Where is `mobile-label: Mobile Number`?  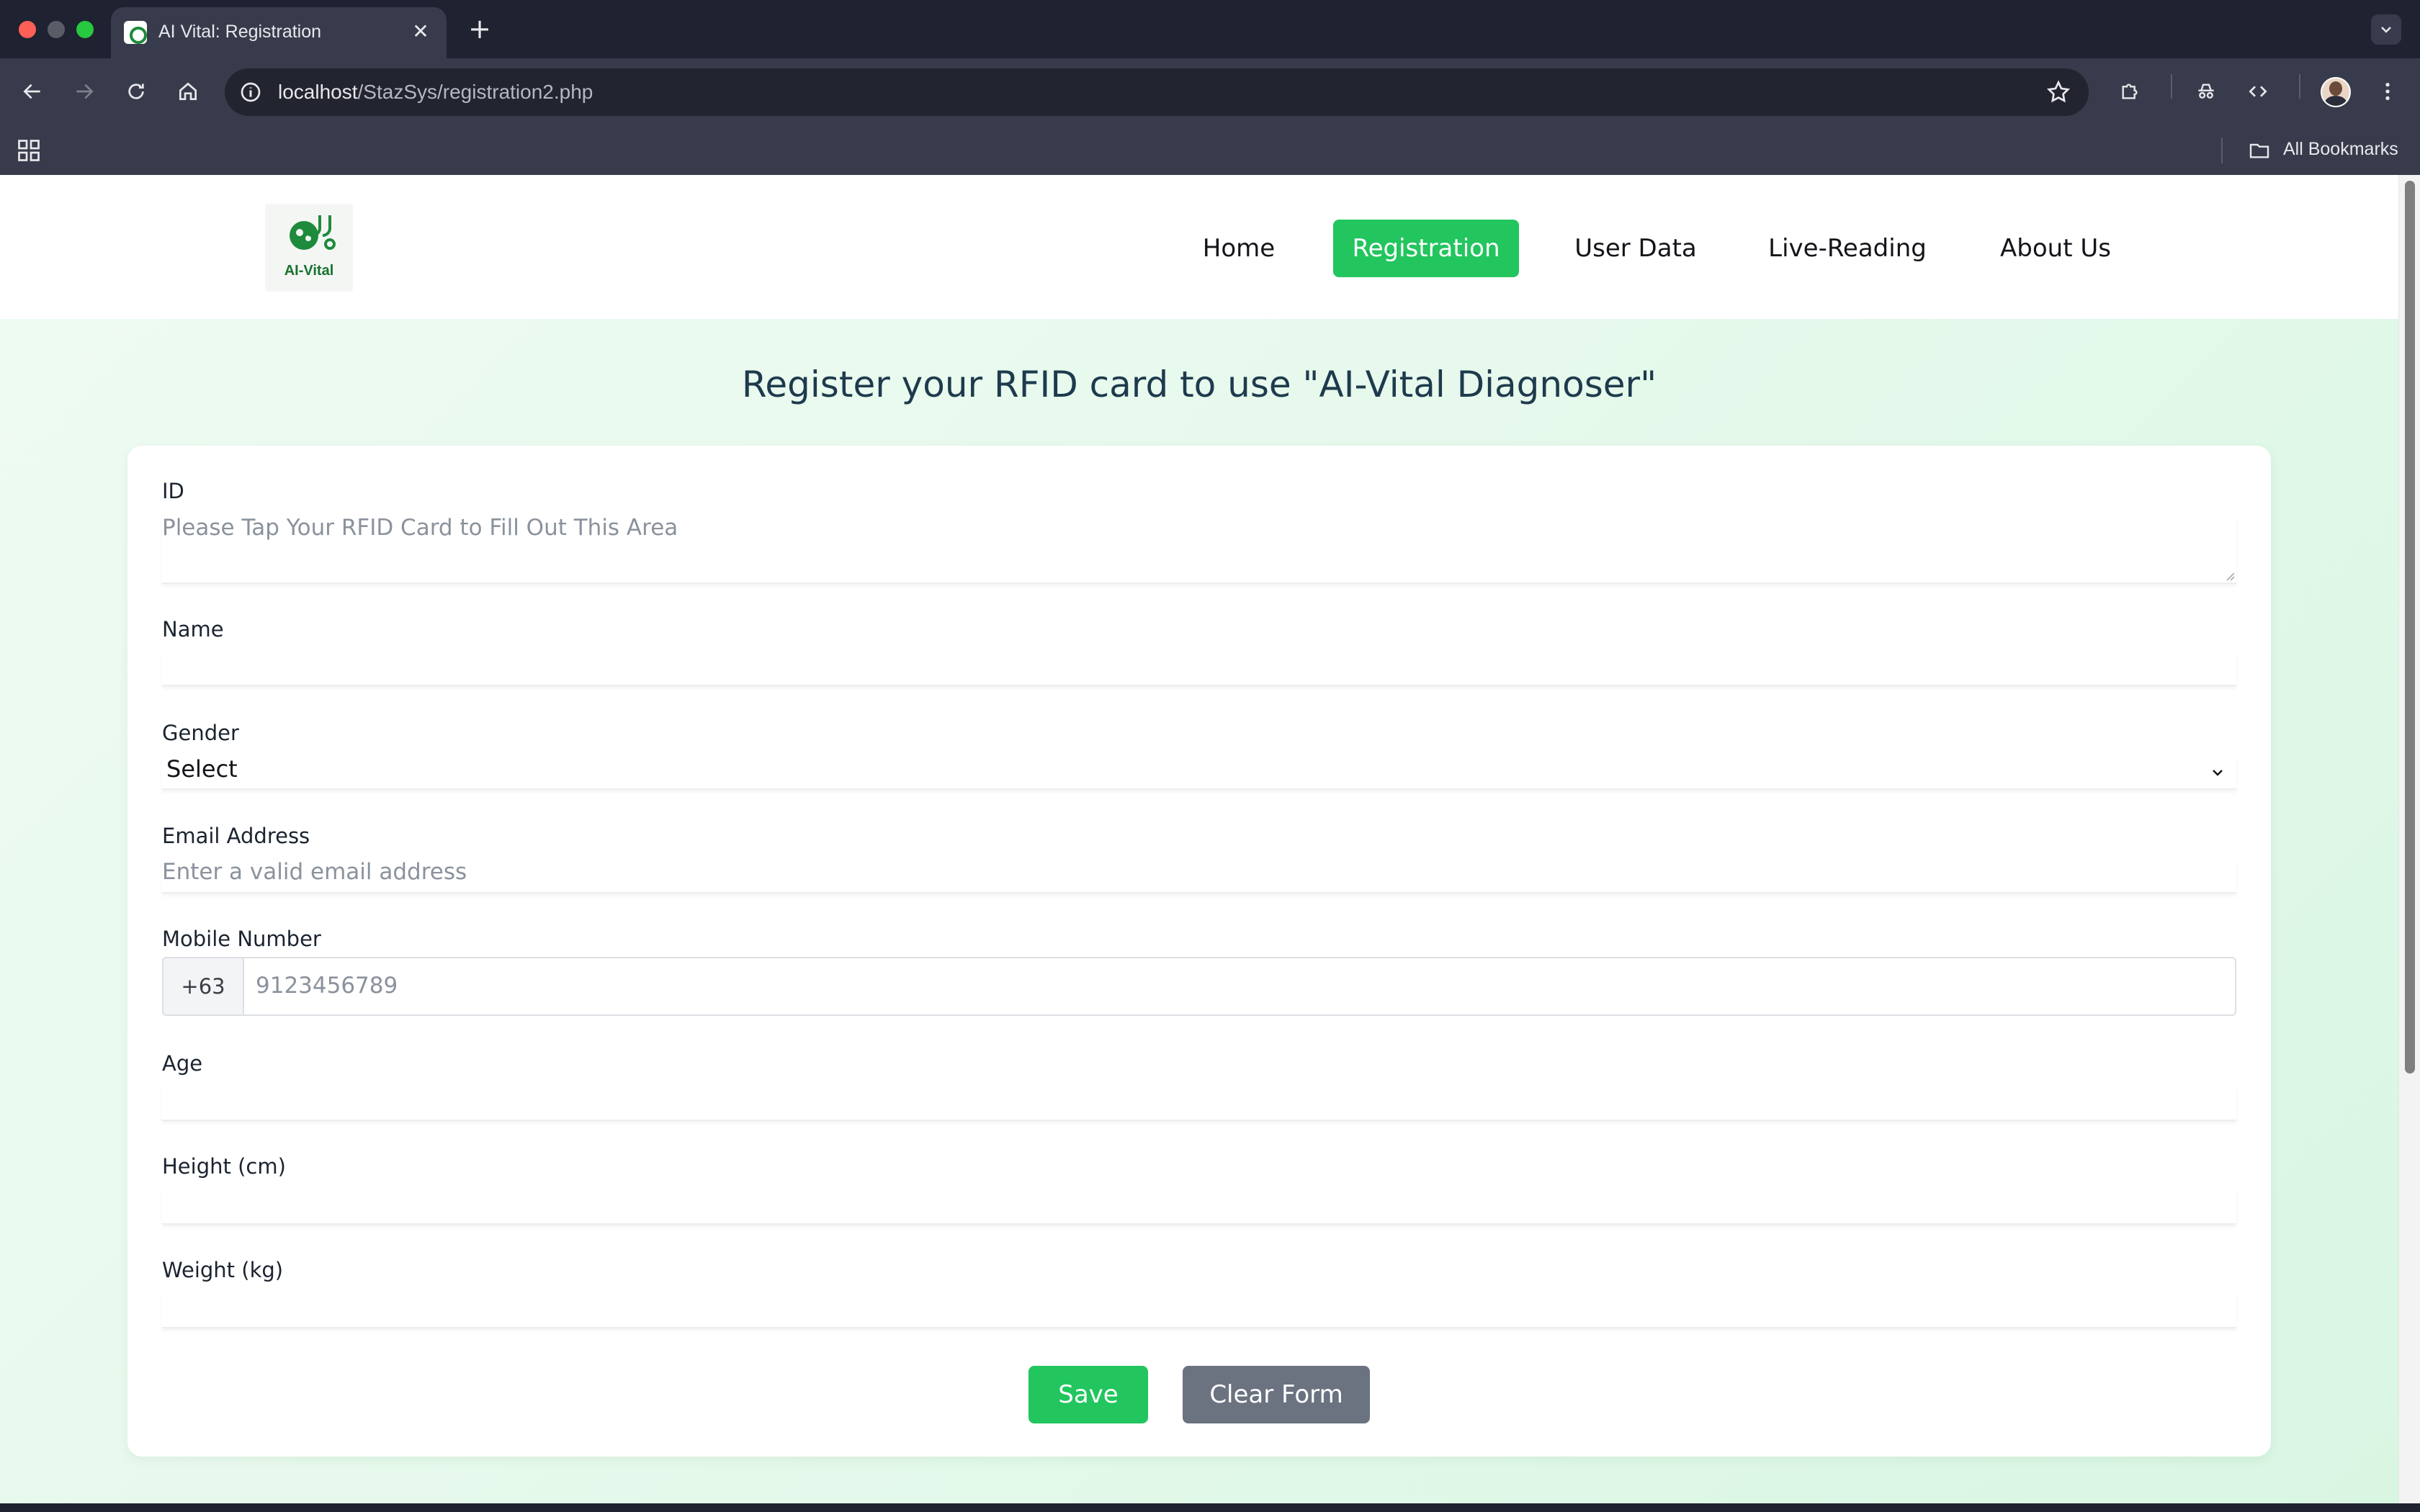 mobile-label: Mobile Number is located at coordinates (241, 939).